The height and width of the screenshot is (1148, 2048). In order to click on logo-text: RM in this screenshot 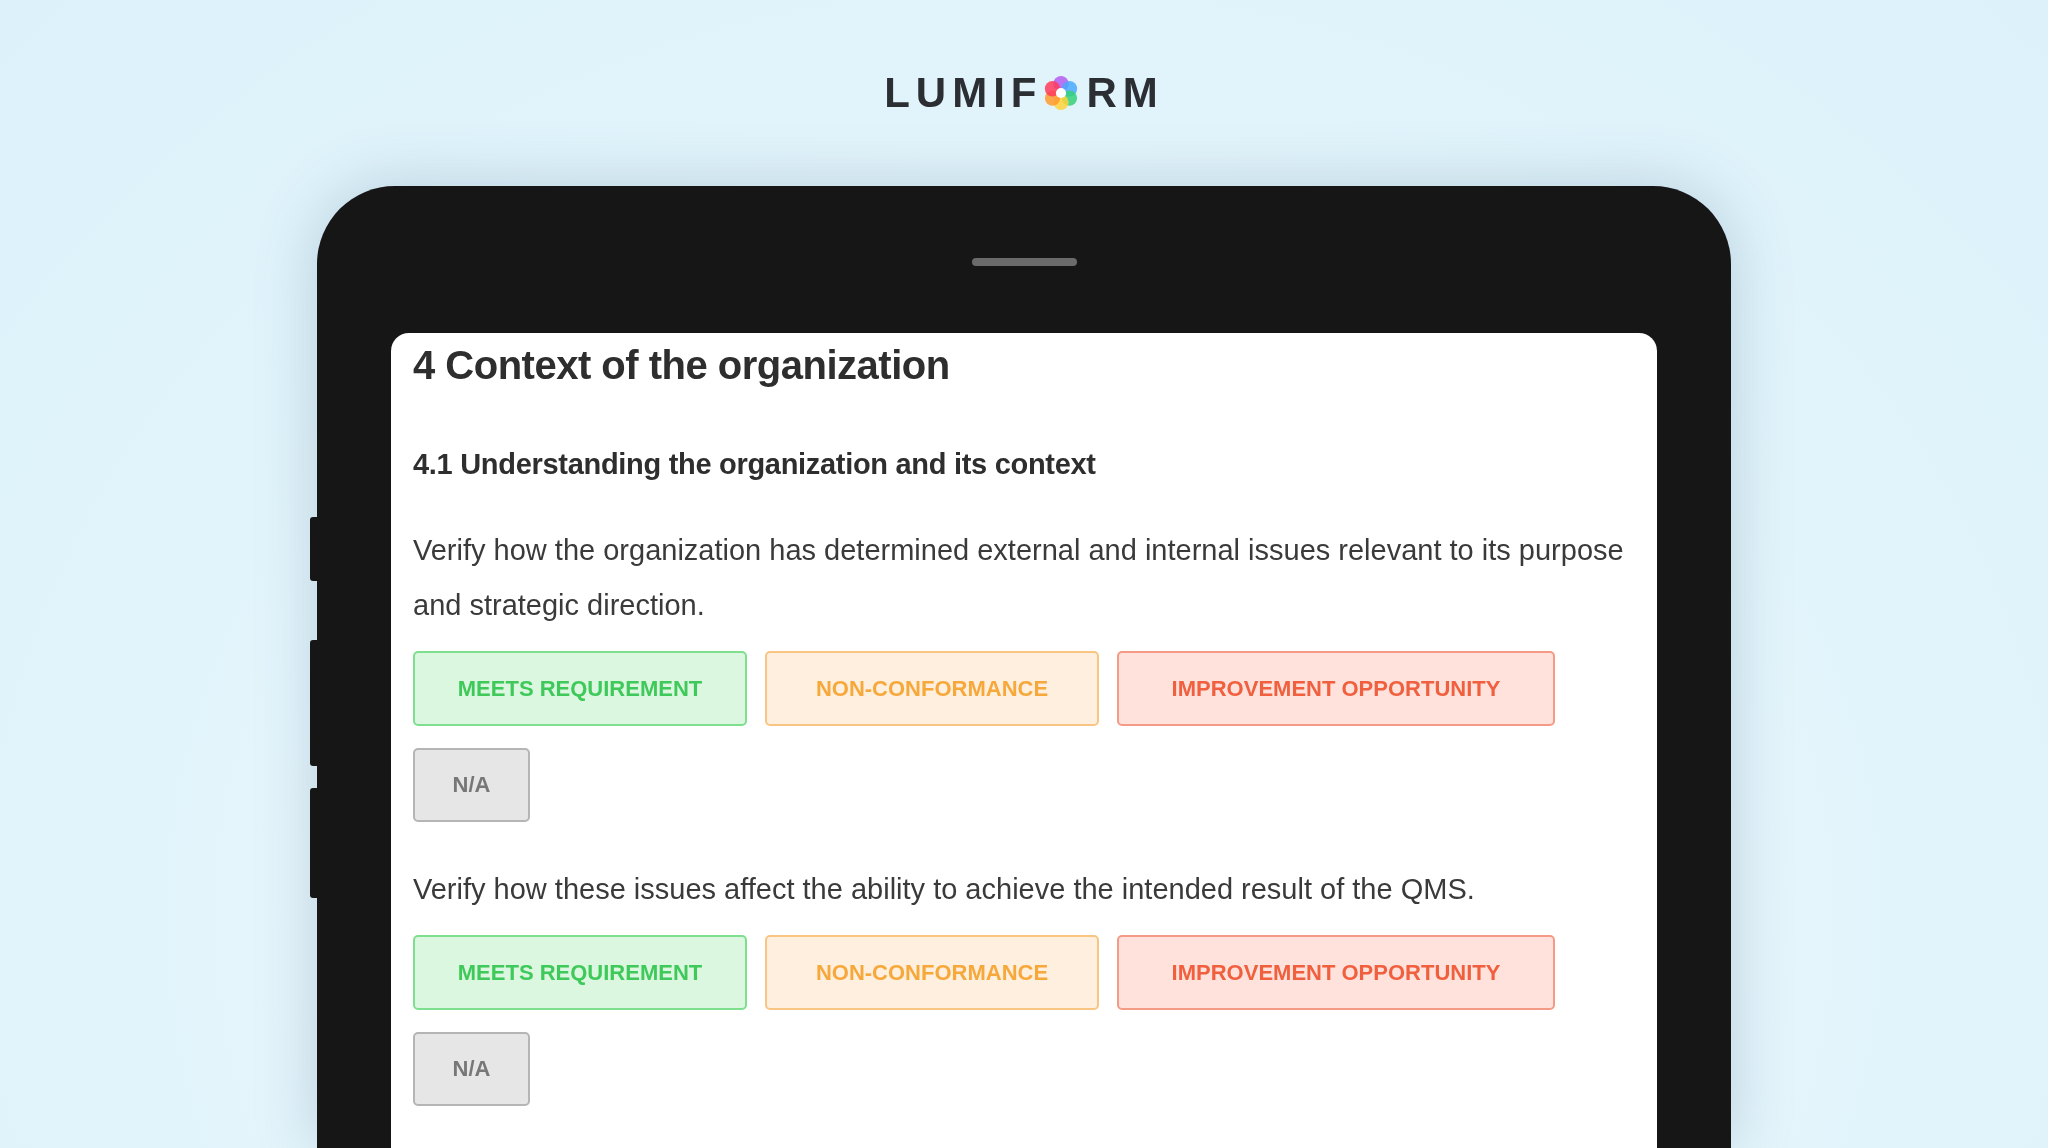, I will do `click(1125, 93)`.